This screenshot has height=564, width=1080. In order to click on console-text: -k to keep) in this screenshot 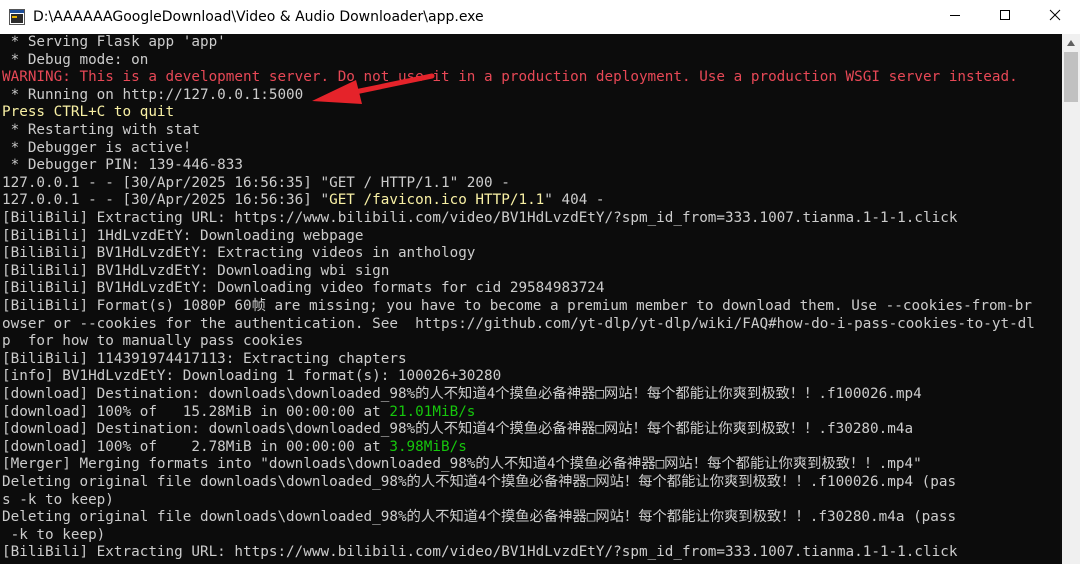, I will do `click(54, 534)`.